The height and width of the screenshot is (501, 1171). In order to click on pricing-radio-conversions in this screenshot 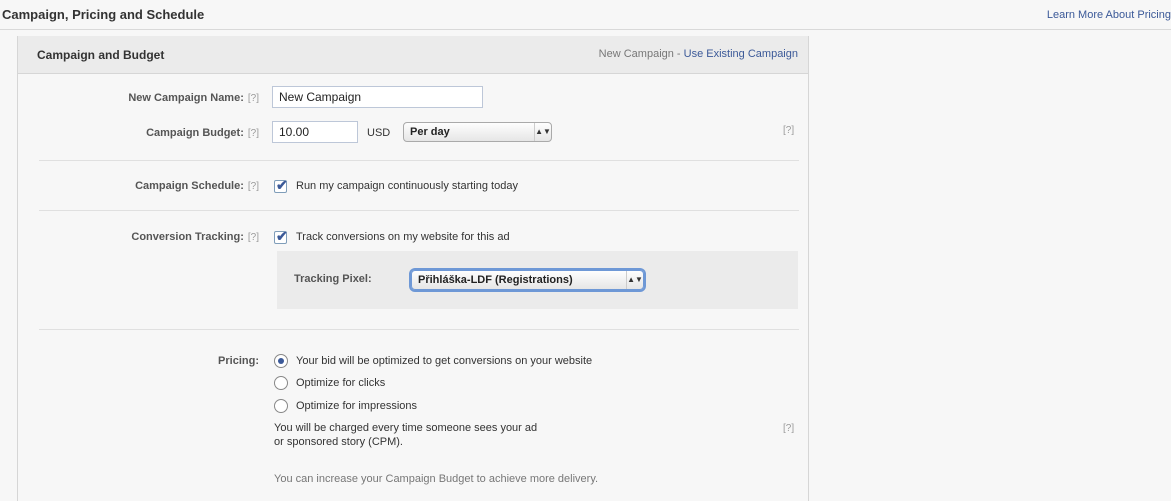, I will do `click(281, 361)`.